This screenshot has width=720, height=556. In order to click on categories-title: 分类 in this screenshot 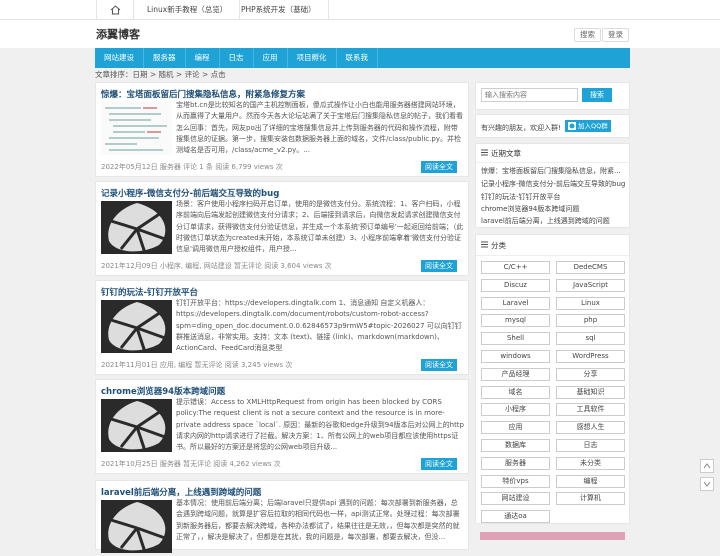, I will do `click(498, 245)`.